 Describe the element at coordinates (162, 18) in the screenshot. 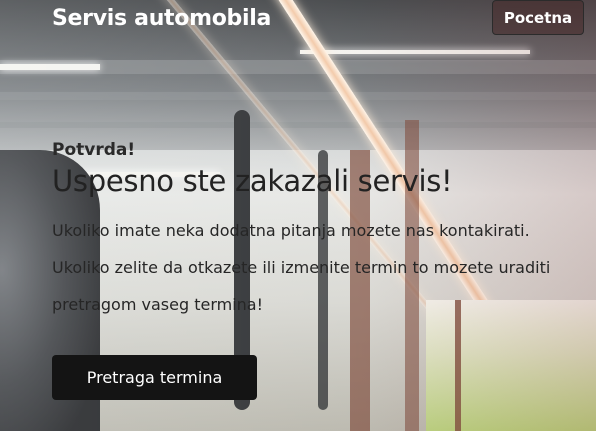

I see `site-brand: Servis automobila` at that location.